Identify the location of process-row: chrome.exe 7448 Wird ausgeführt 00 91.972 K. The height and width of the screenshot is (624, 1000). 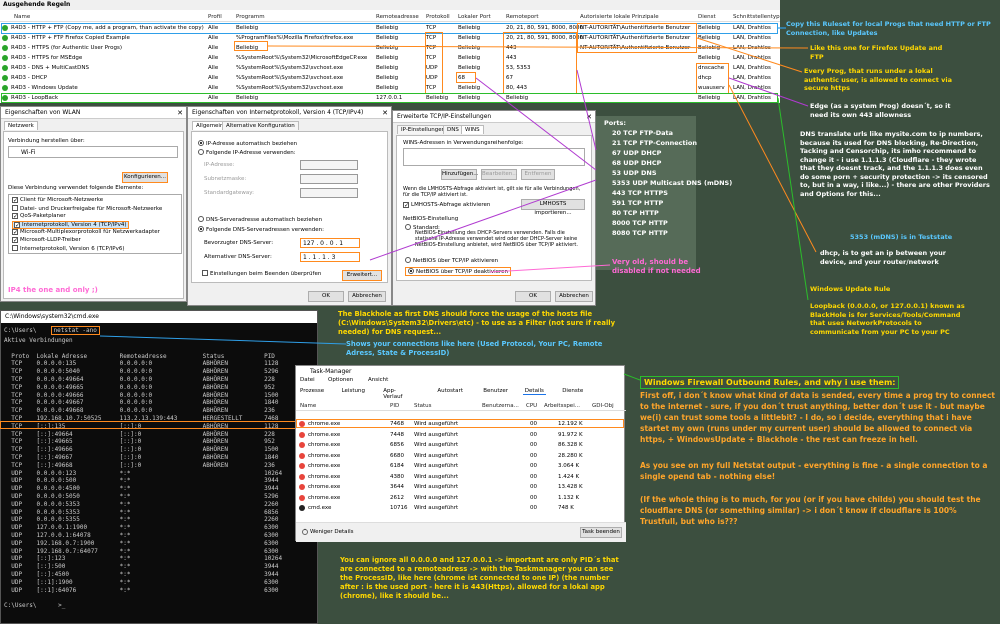
(461, 435).